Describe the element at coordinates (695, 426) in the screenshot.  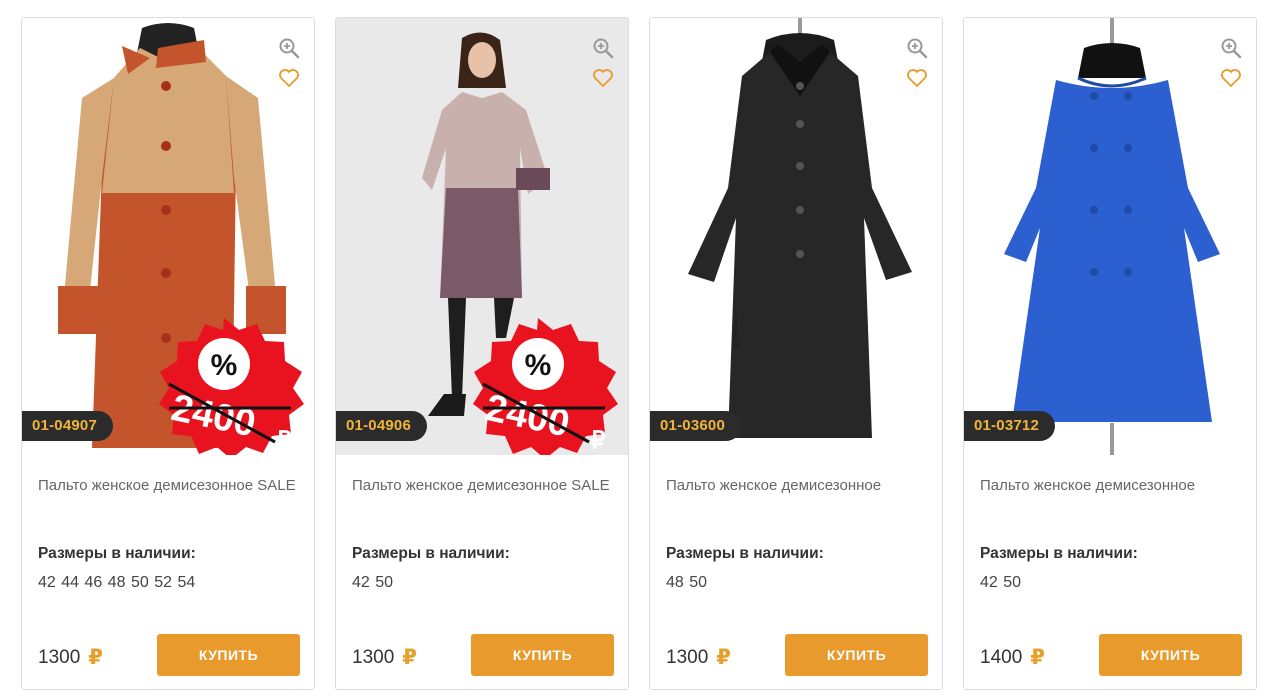
I see `sku-label: 01-03600` at that location.